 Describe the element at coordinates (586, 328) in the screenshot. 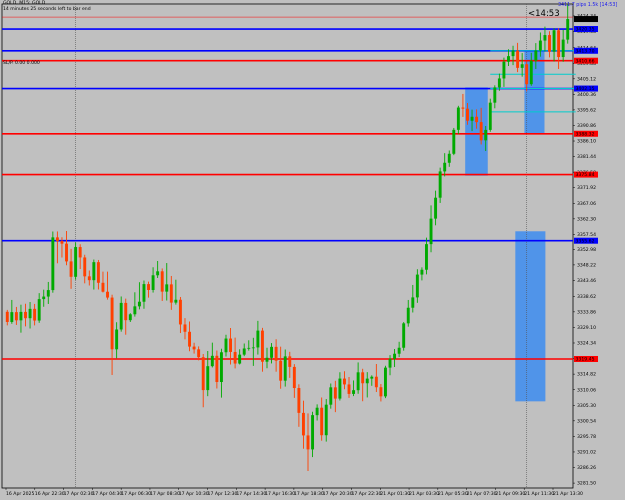

I see `y-tick-label: 3329.10` at that location.